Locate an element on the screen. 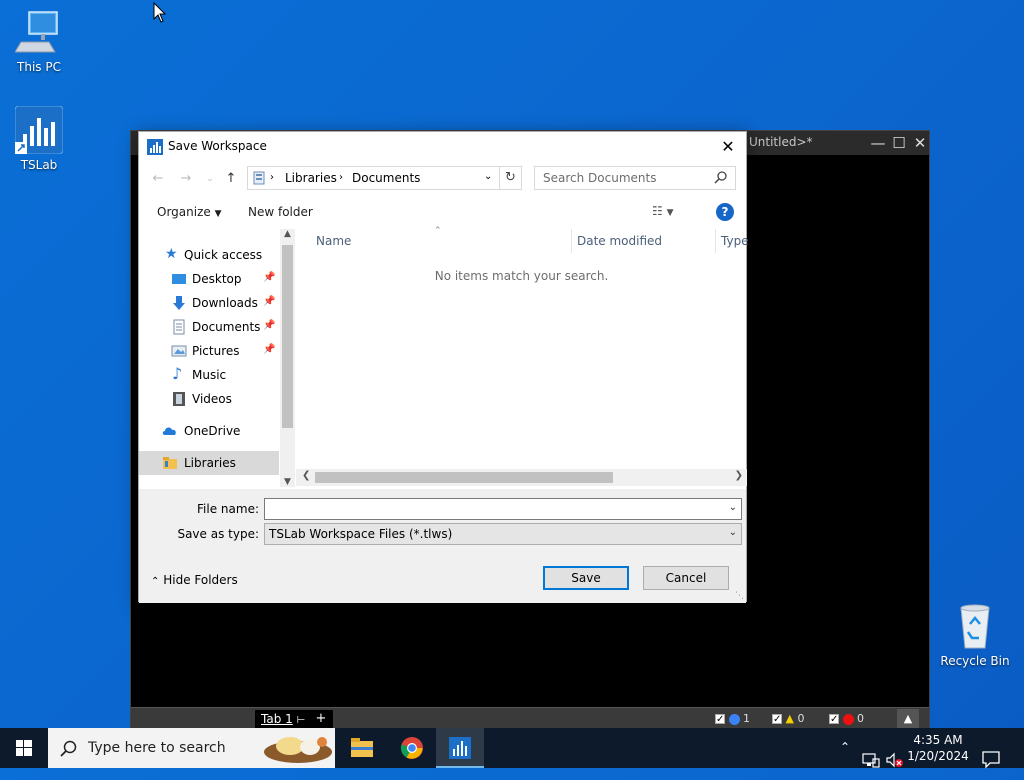 Image resolution: width=1024 pixels, height=780 pixels. column-header-date-modified: Date modified is located at coordinates (643, 241).